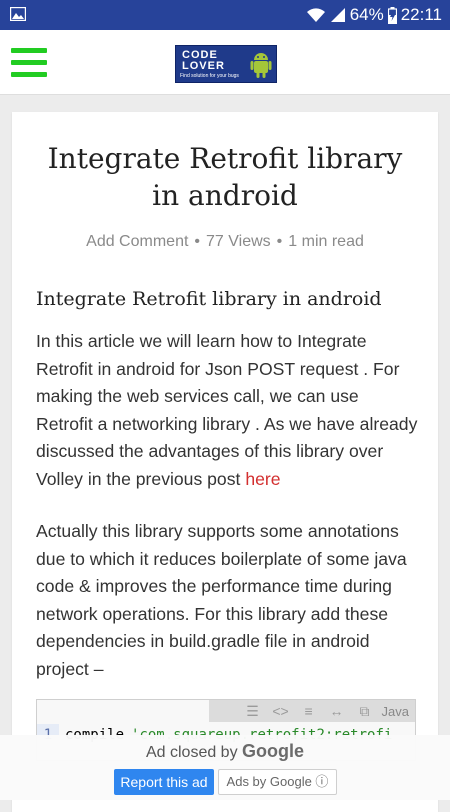 This screenshot has width=450, height=812. I want to click on ads-by-google-button: Ads by Google ⓘ, so click(277, 782).